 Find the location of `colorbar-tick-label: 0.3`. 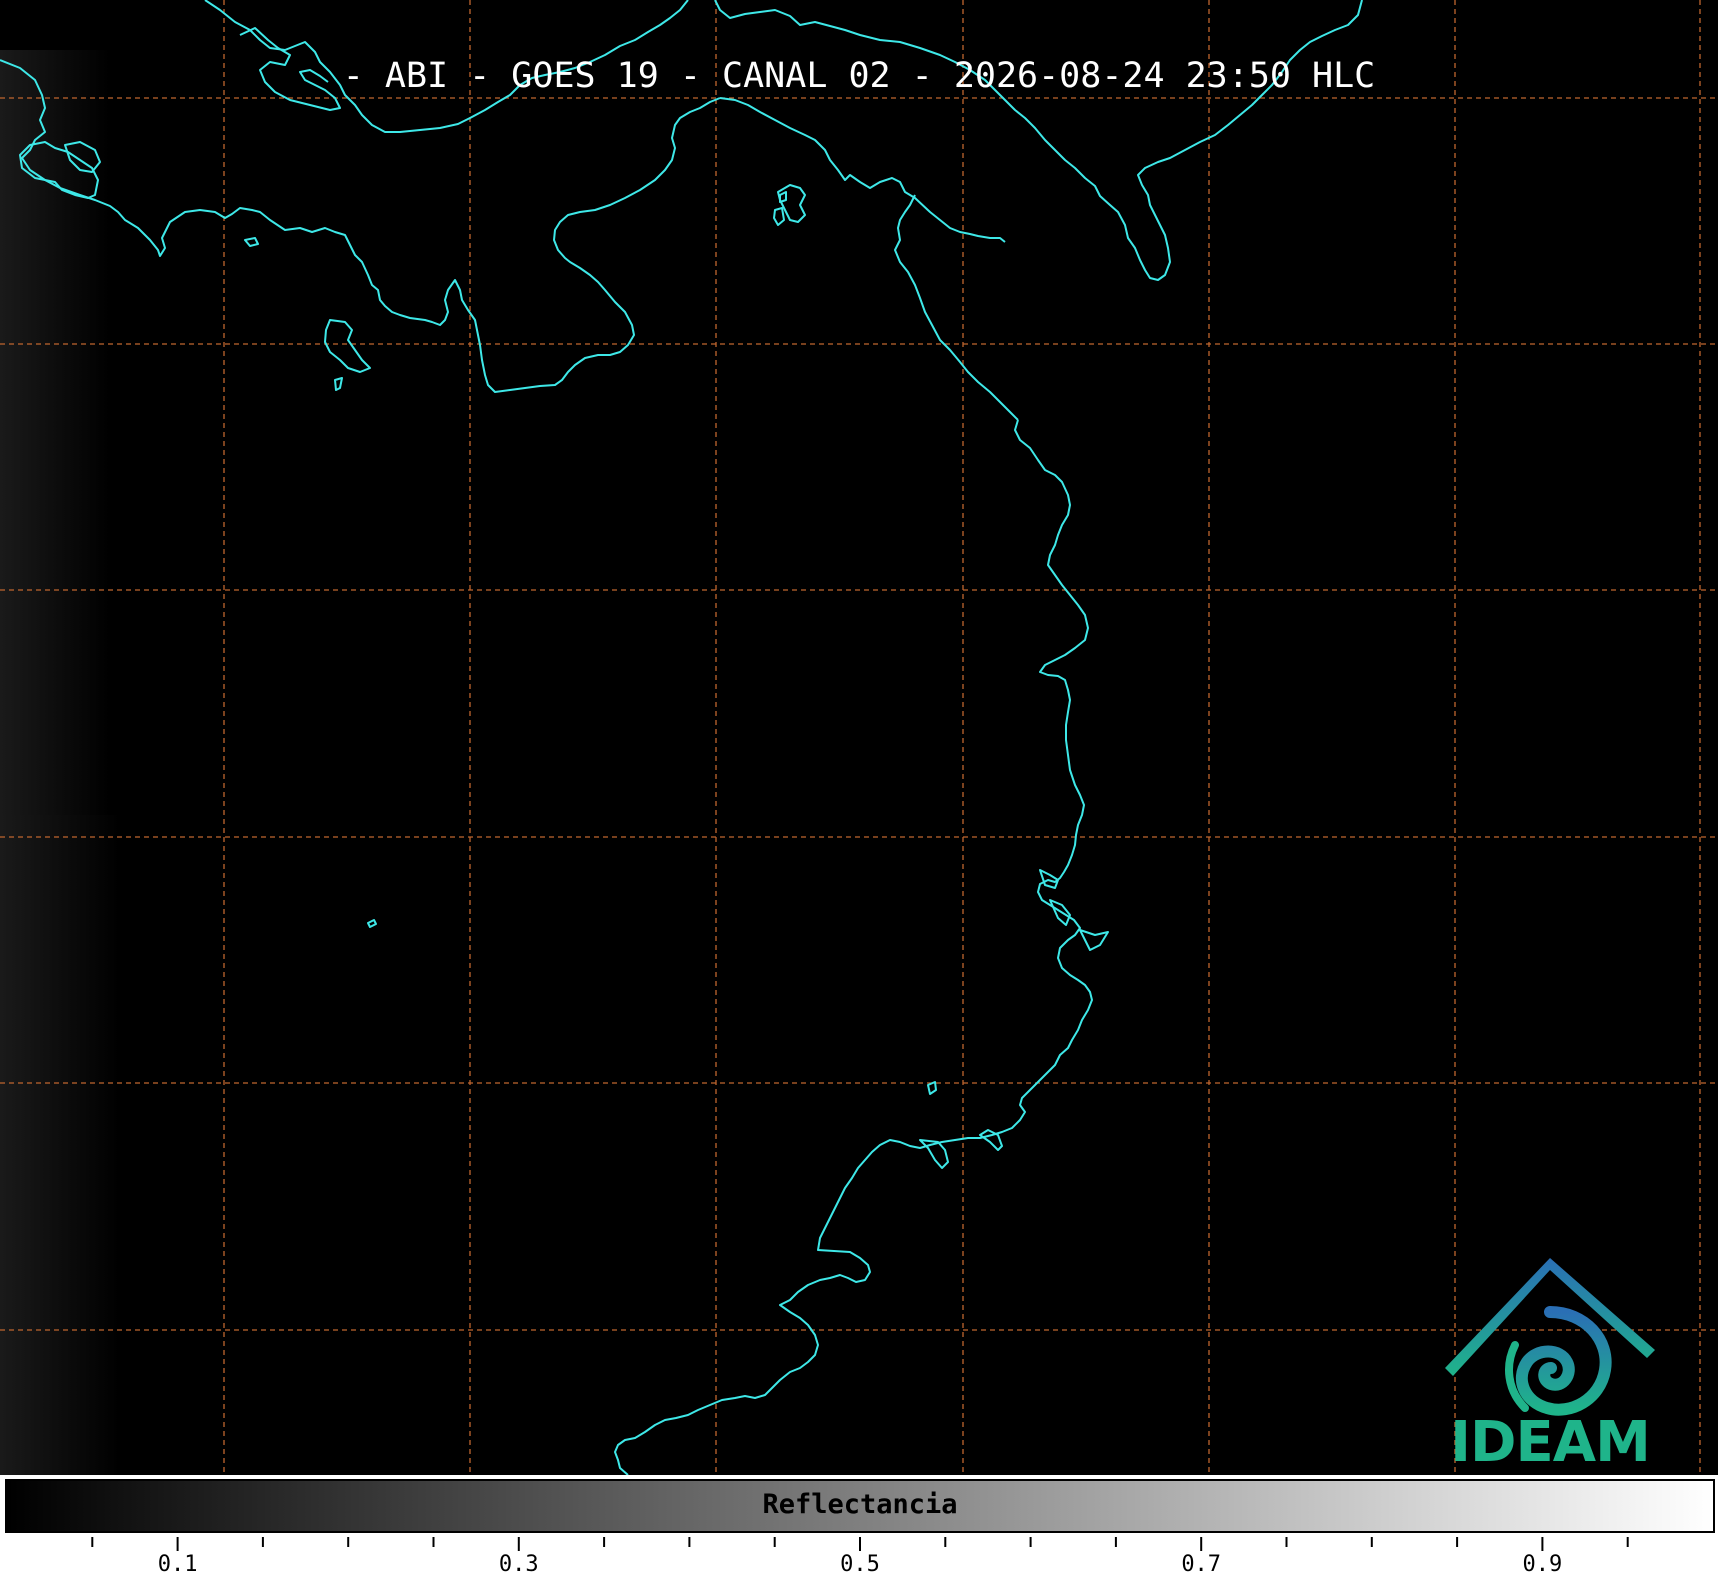

colorbar-tick-label: 0.3 is located at coordinates (519, 1564).